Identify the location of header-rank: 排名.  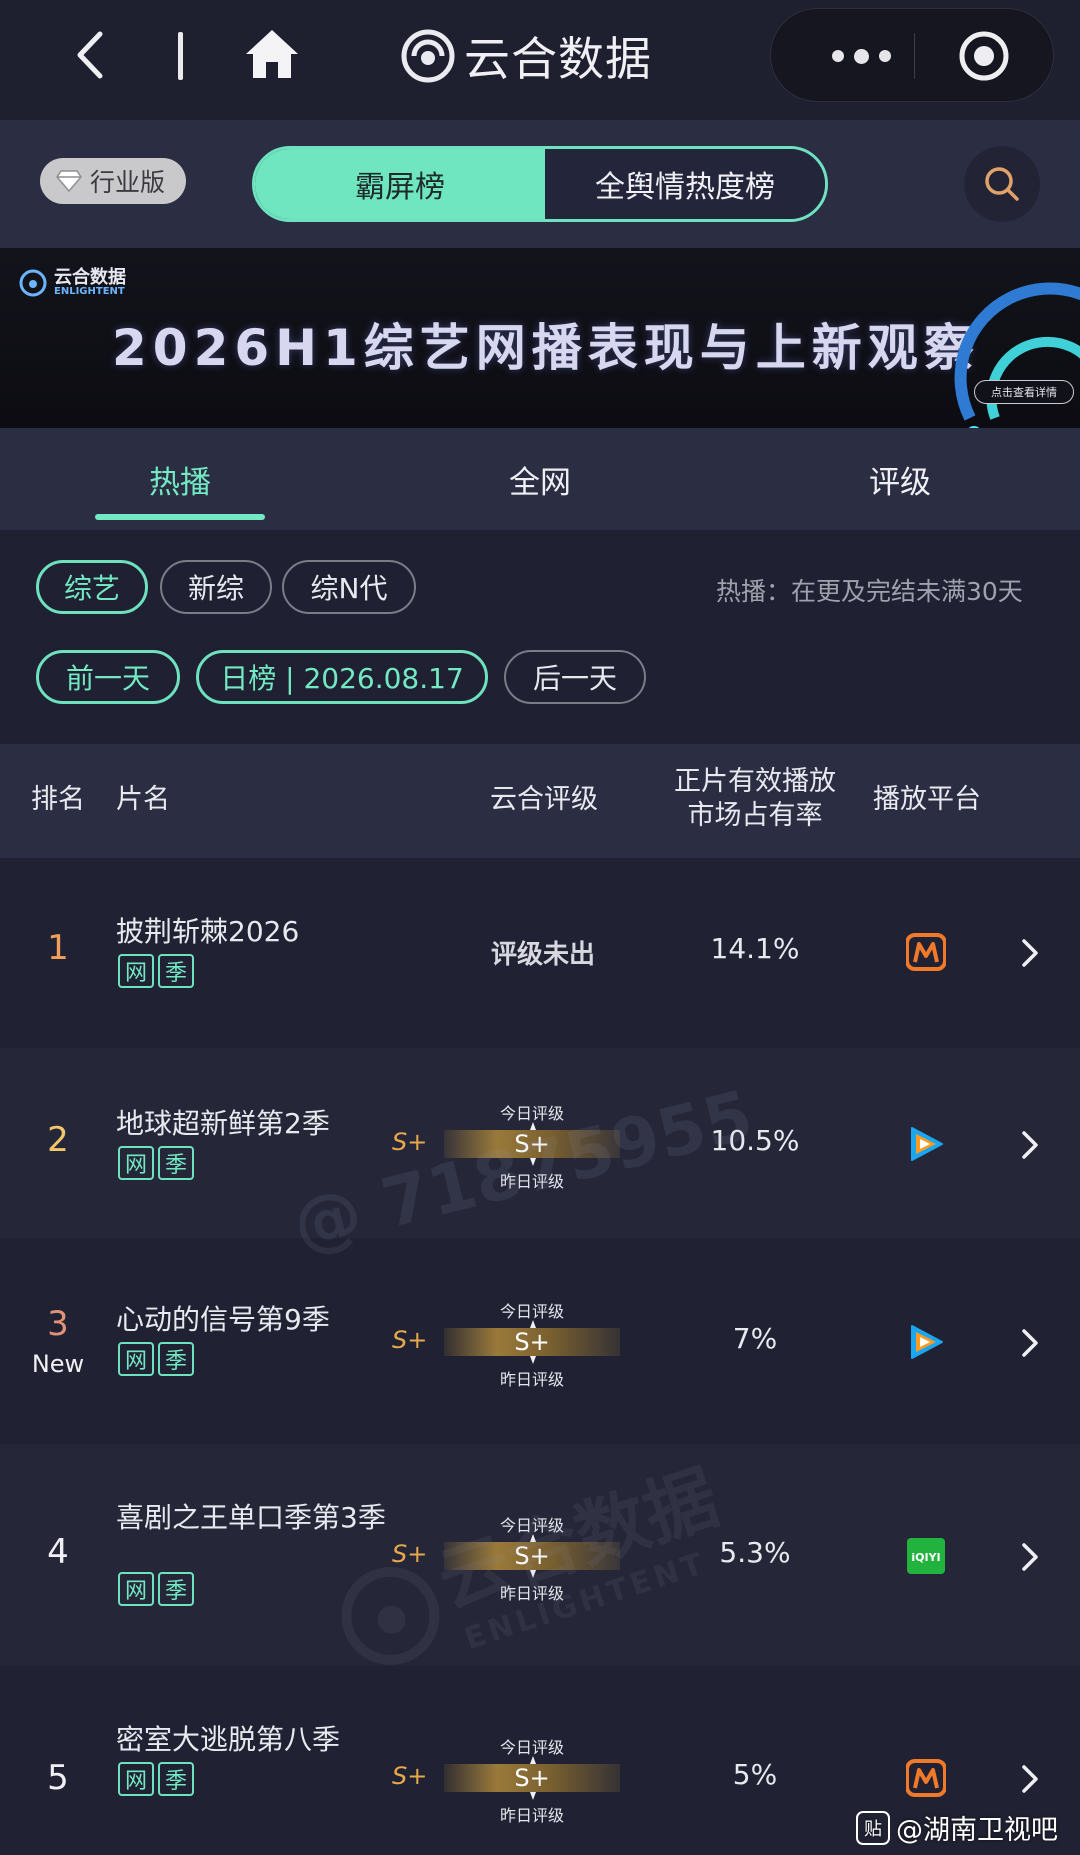
(58, 799).